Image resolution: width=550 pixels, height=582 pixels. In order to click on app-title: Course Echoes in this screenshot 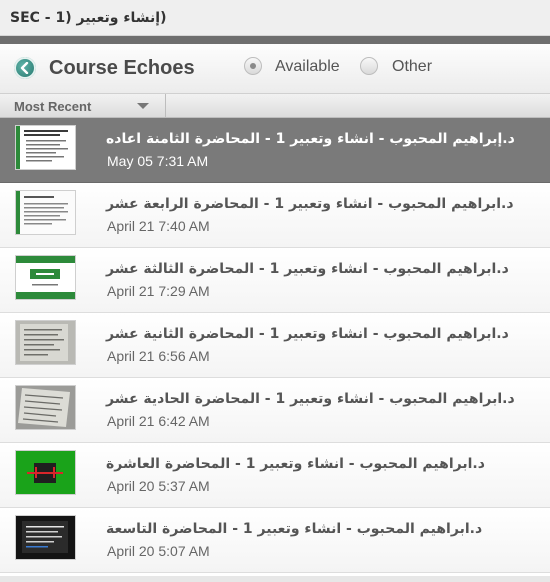, I will do `click(122, 68)`.